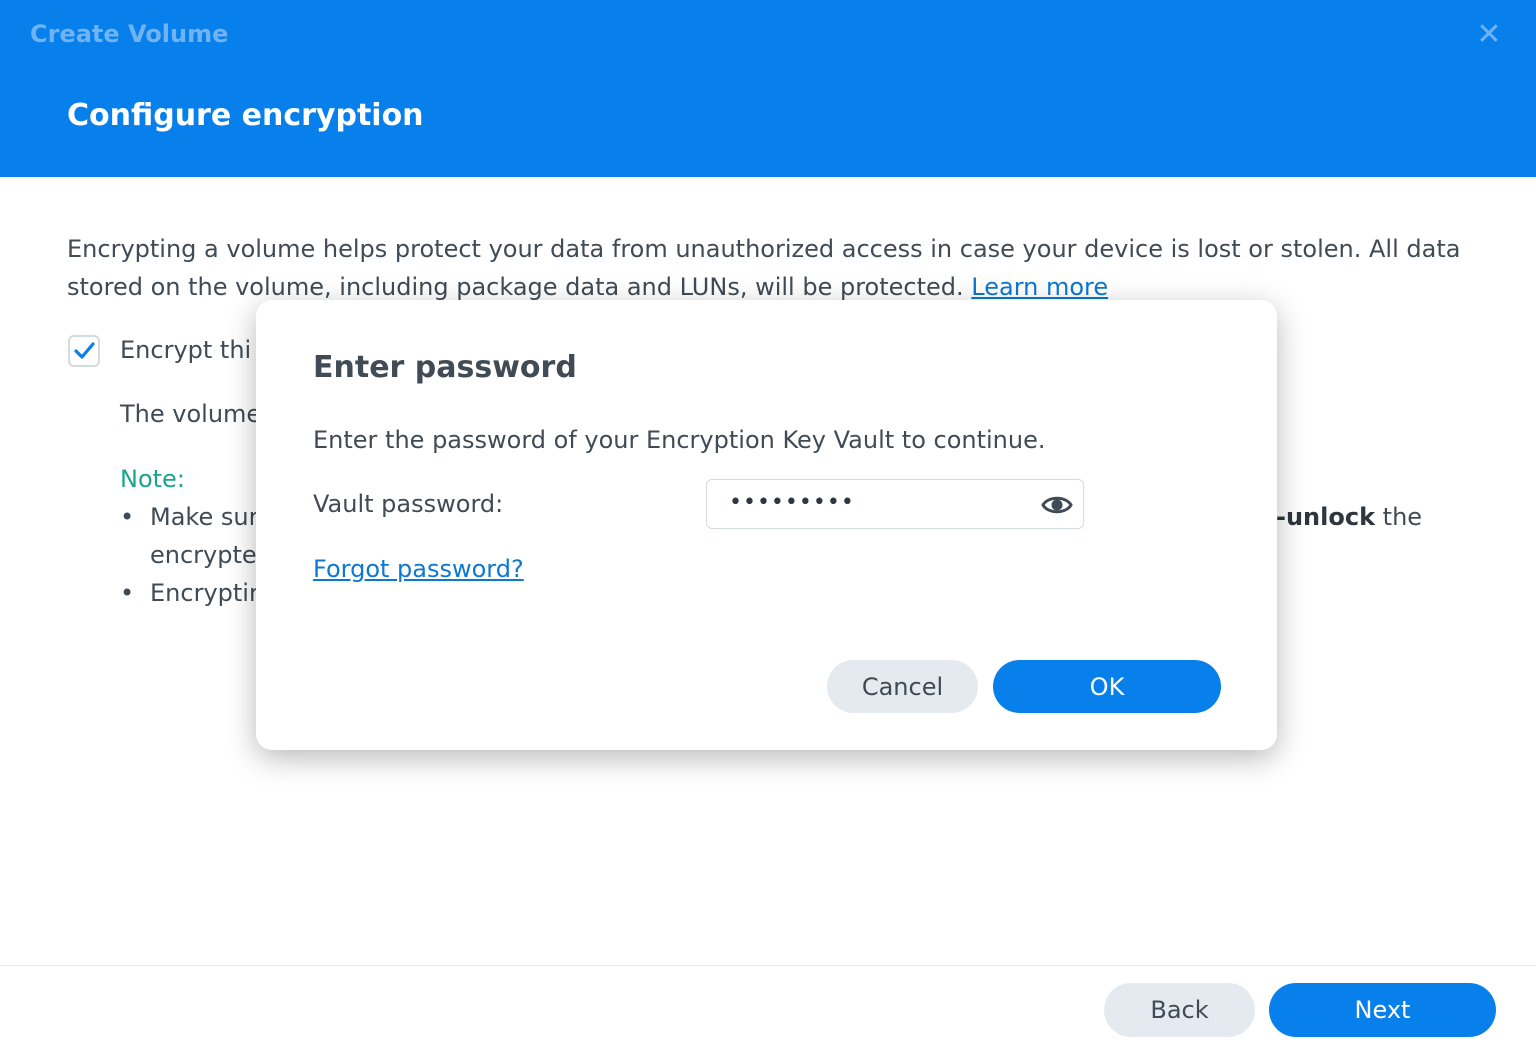 The width and height of the screenshot is (1536, 1047). Describe the element at coordinates (1326, 517) in the screenshot. I see `auto-unlock-bold: -unlock` at that location.